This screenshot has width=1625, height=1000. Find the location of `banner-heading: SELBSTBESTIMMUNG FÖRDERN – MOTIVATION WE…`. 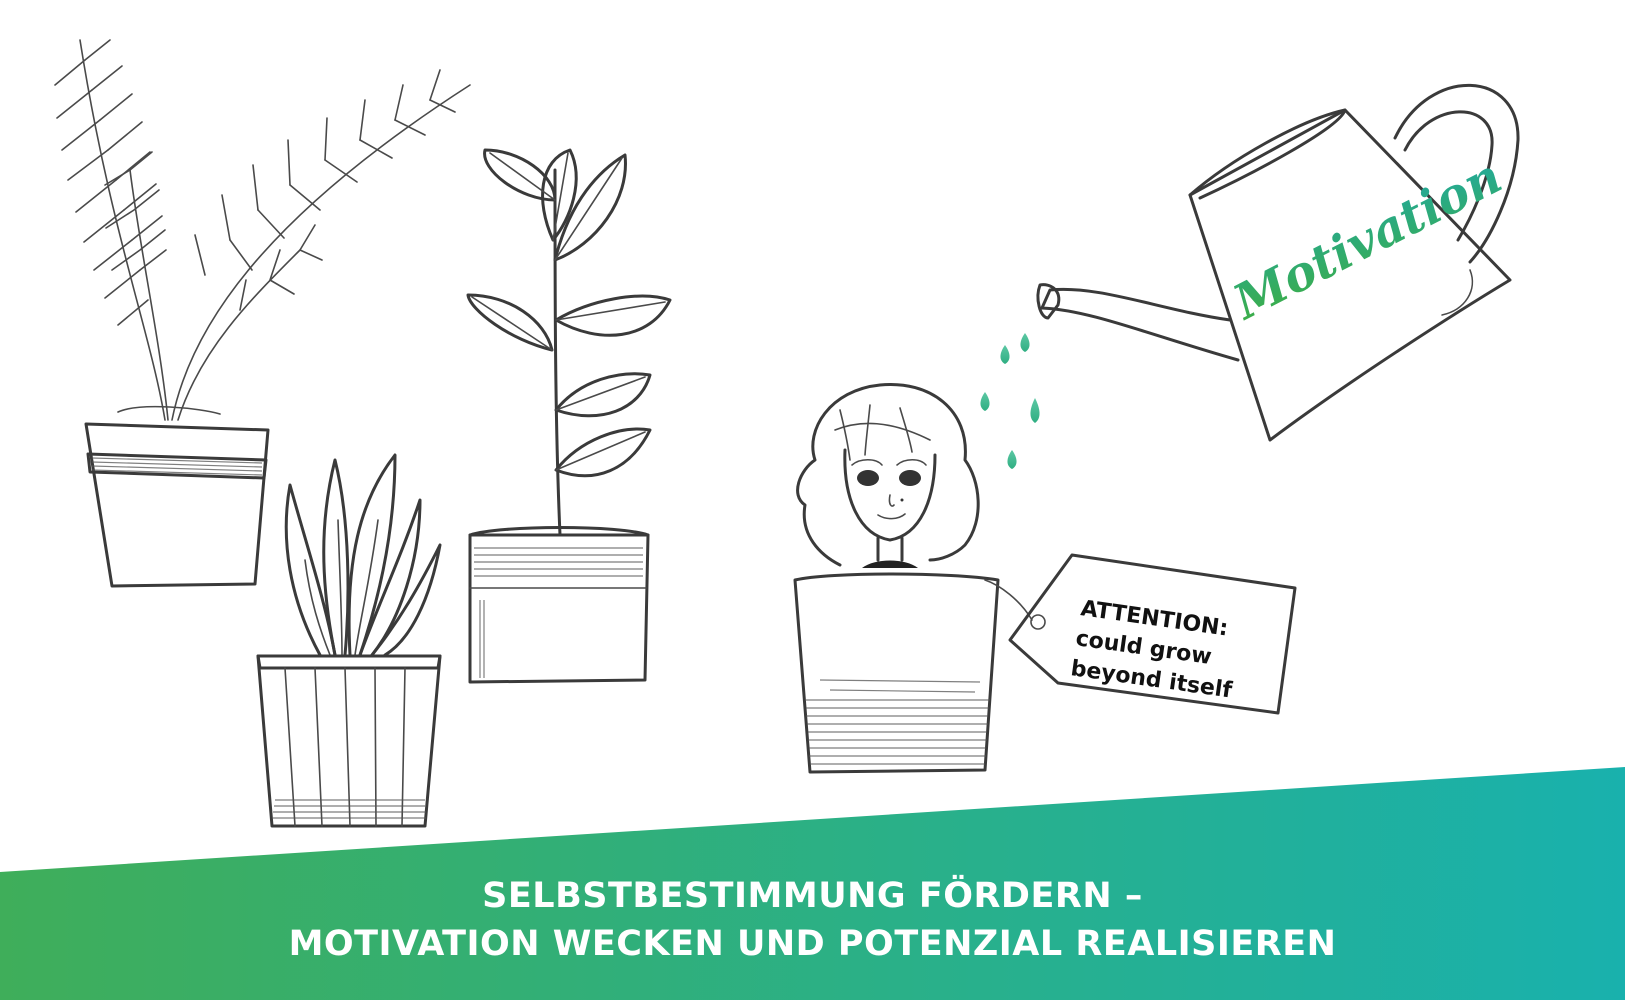

banner-heading: SELBSTBESTIMMUNG FÖRDERN – MOTIVATION WE… is located at coordinates (812, 920).